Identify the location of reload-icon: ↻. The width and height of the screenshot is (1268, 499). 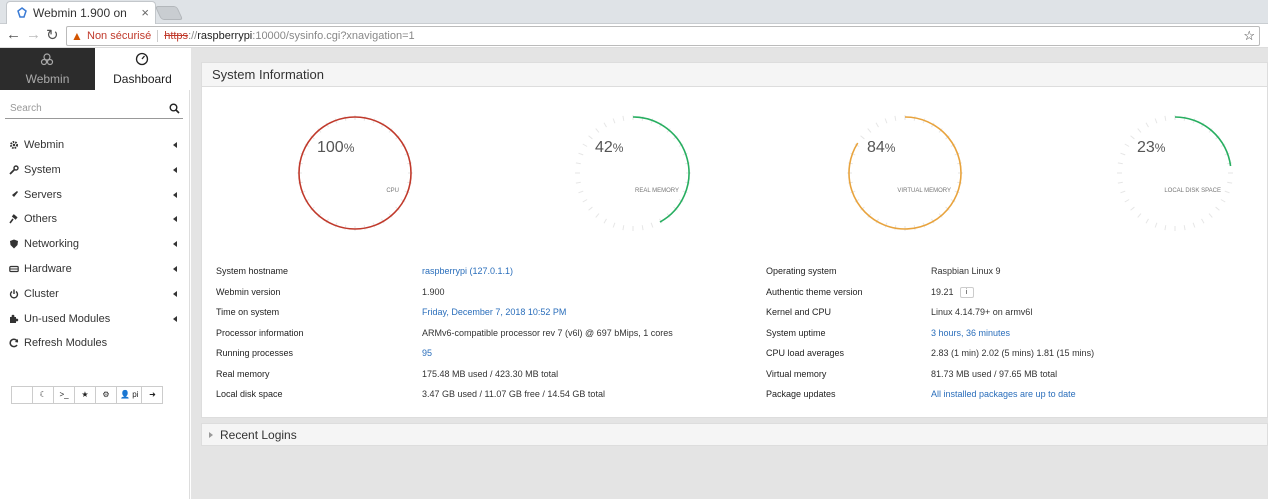
(52, 35).